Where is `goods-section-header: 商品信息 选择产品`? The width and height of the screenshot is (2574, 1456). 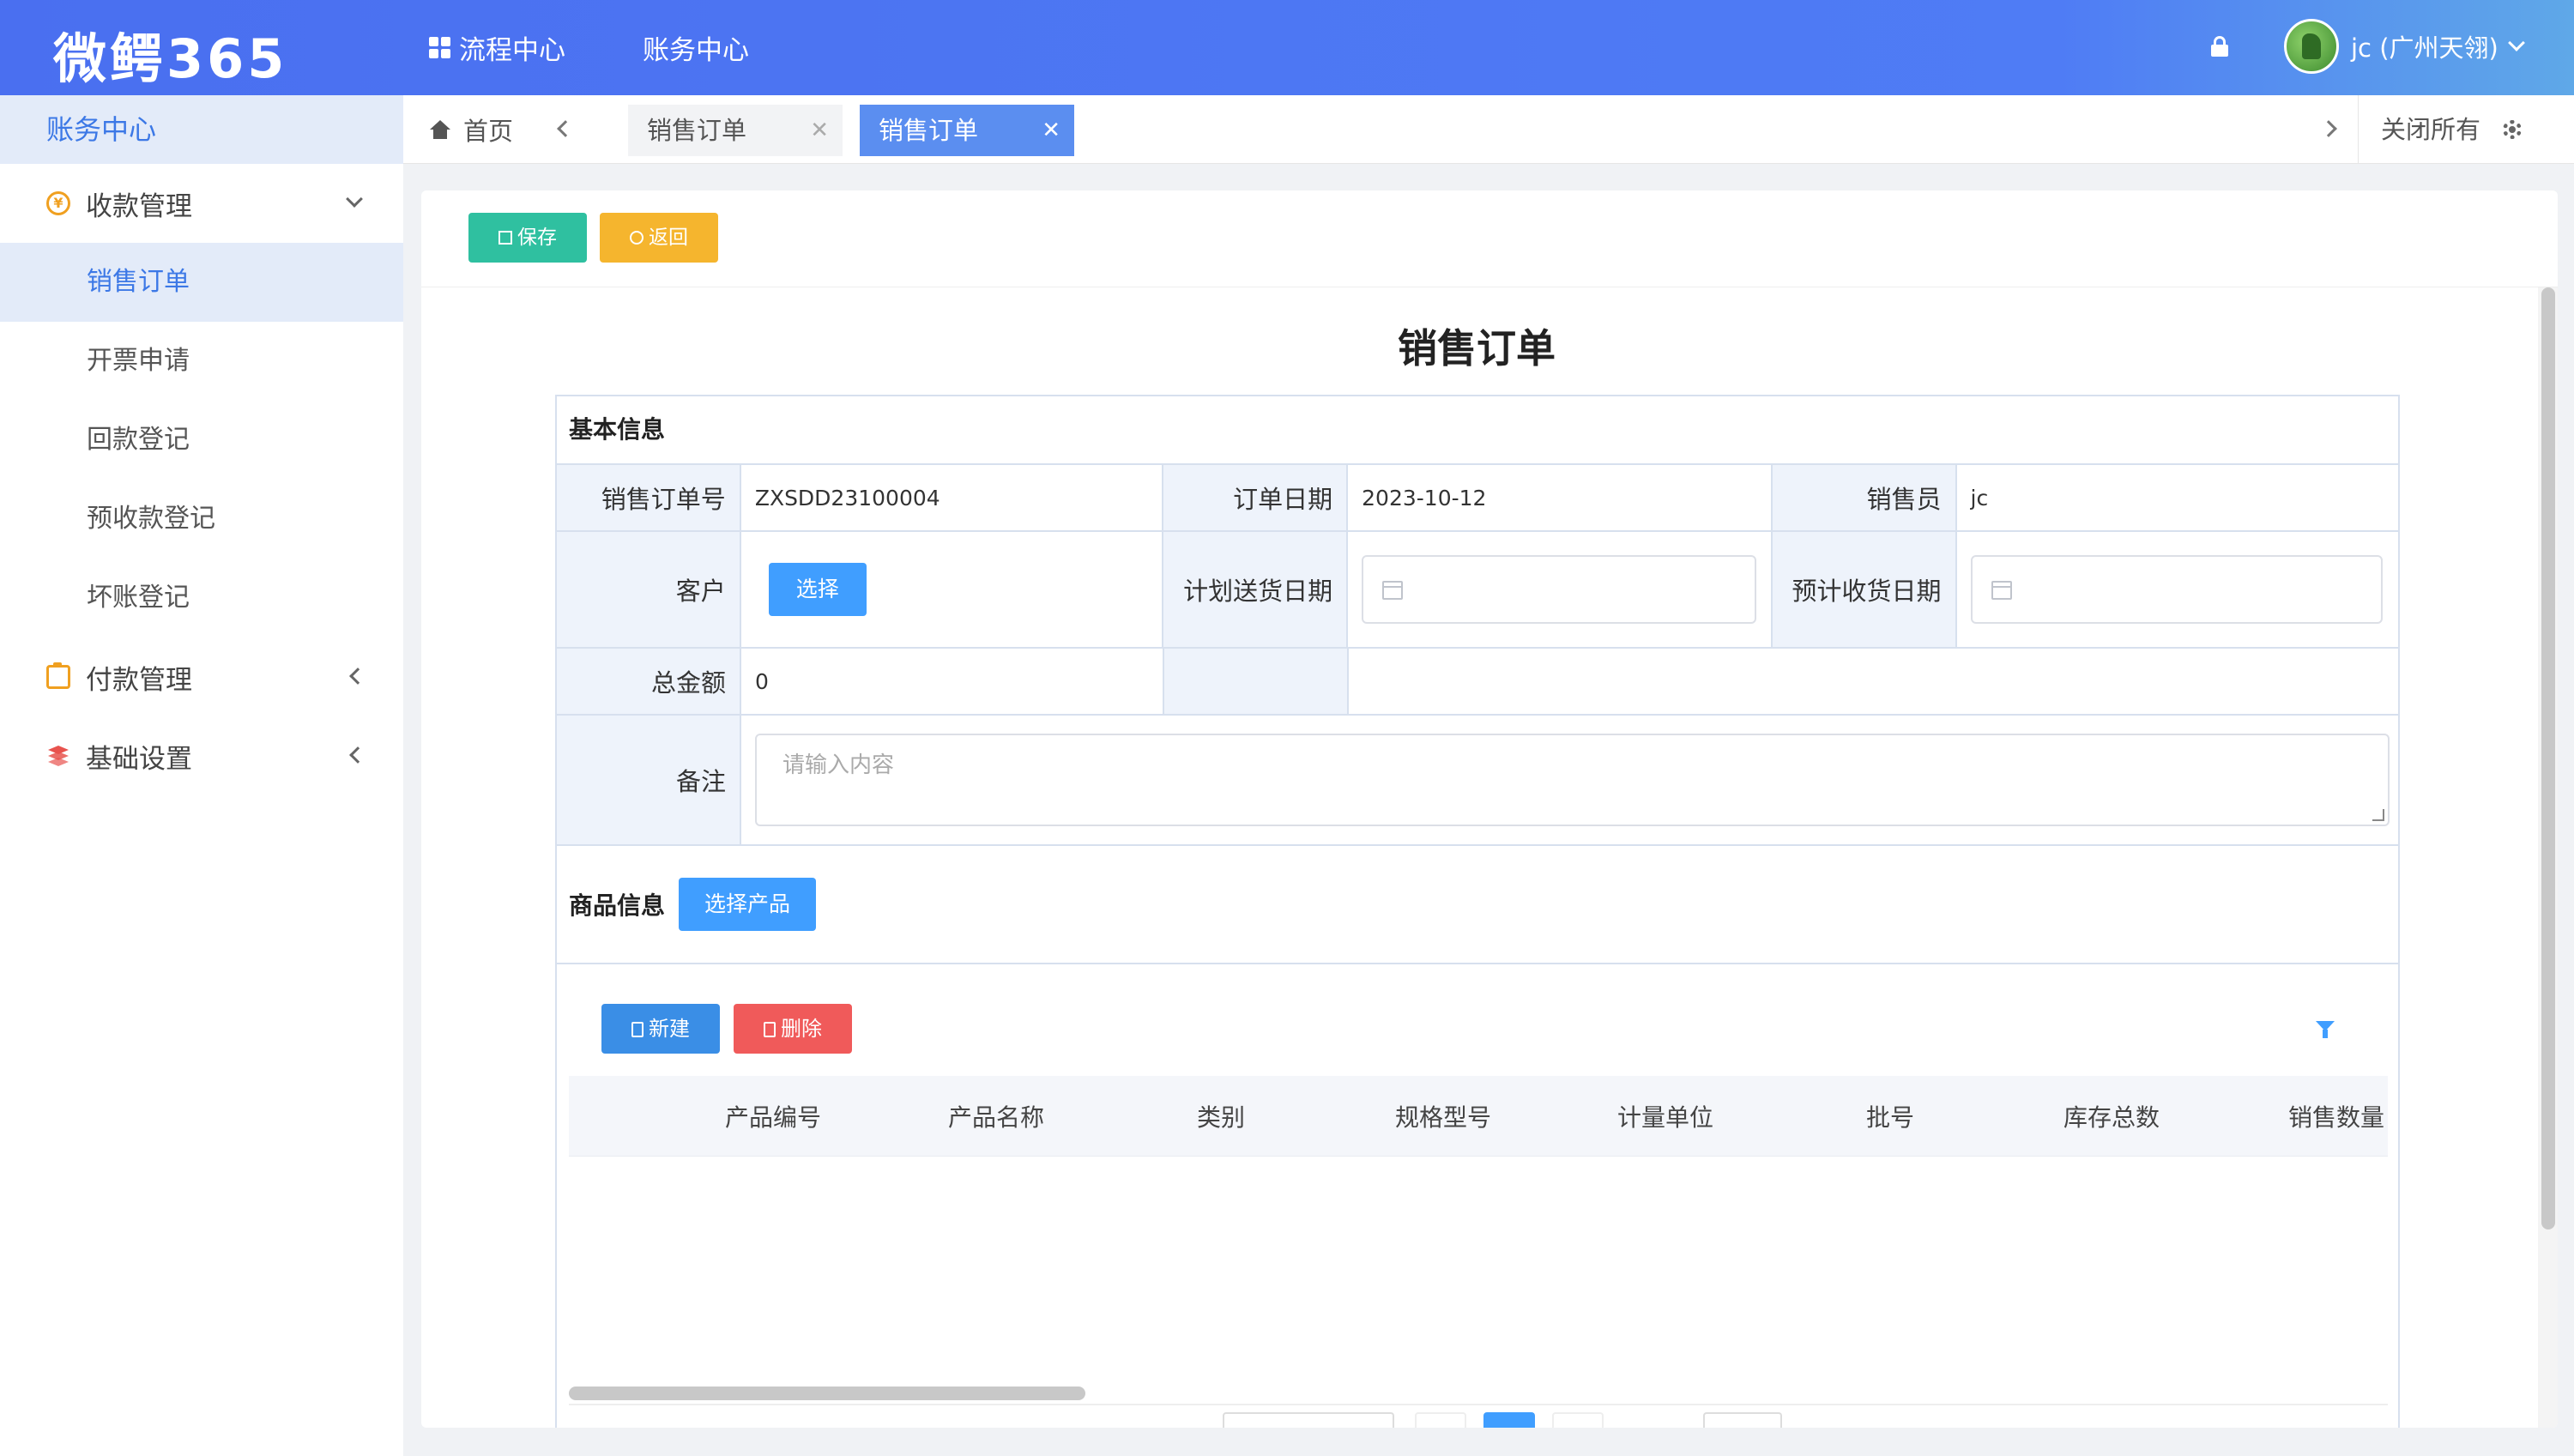
goods-section-header: 商品信息 选择产品 is located at coordinates (1477, 905).